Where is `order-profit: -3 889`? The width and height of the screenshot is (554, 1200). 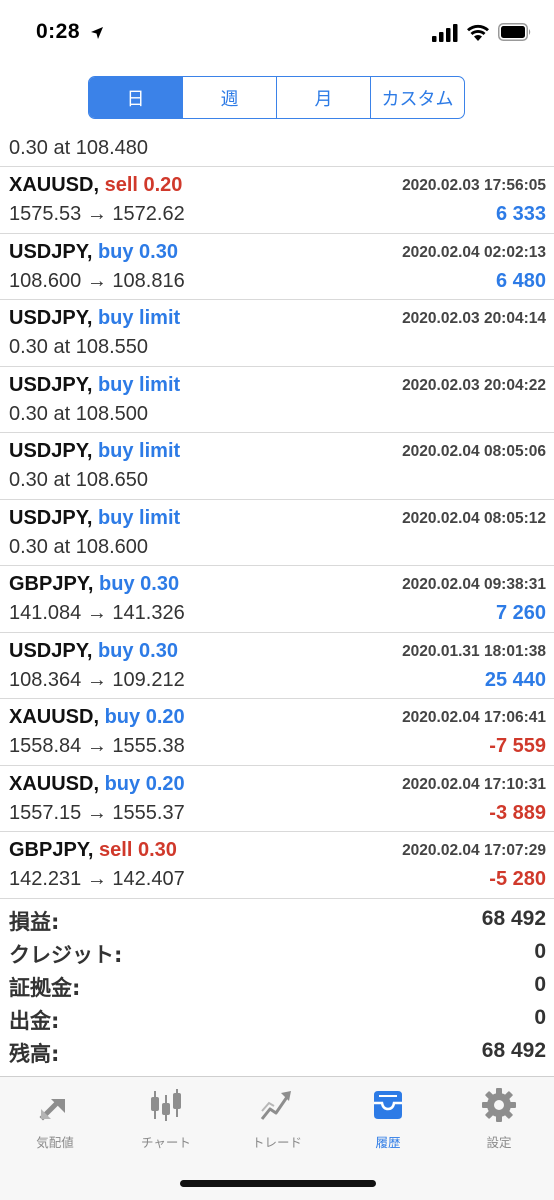
order-profit: -3 889 is located at coordinates (517, 812).